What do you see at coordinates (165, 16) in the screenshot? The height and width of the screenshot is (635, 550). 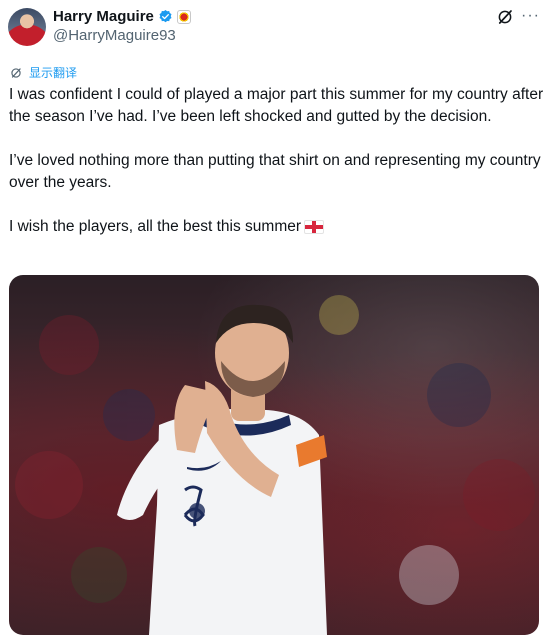 I see `verified-badge-icon` at bounding box center [165, 16].